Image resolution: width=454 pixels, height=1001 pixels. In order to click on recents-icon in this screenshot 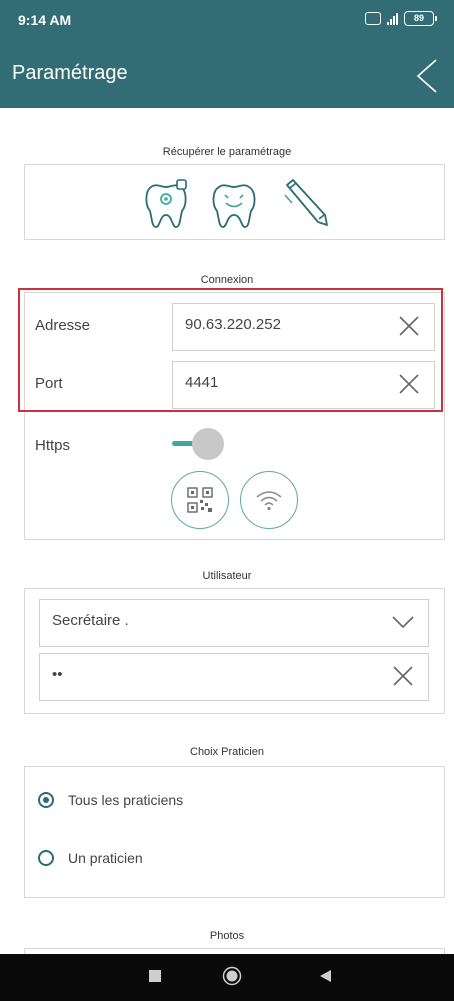, I will do `click(155, 976)`.